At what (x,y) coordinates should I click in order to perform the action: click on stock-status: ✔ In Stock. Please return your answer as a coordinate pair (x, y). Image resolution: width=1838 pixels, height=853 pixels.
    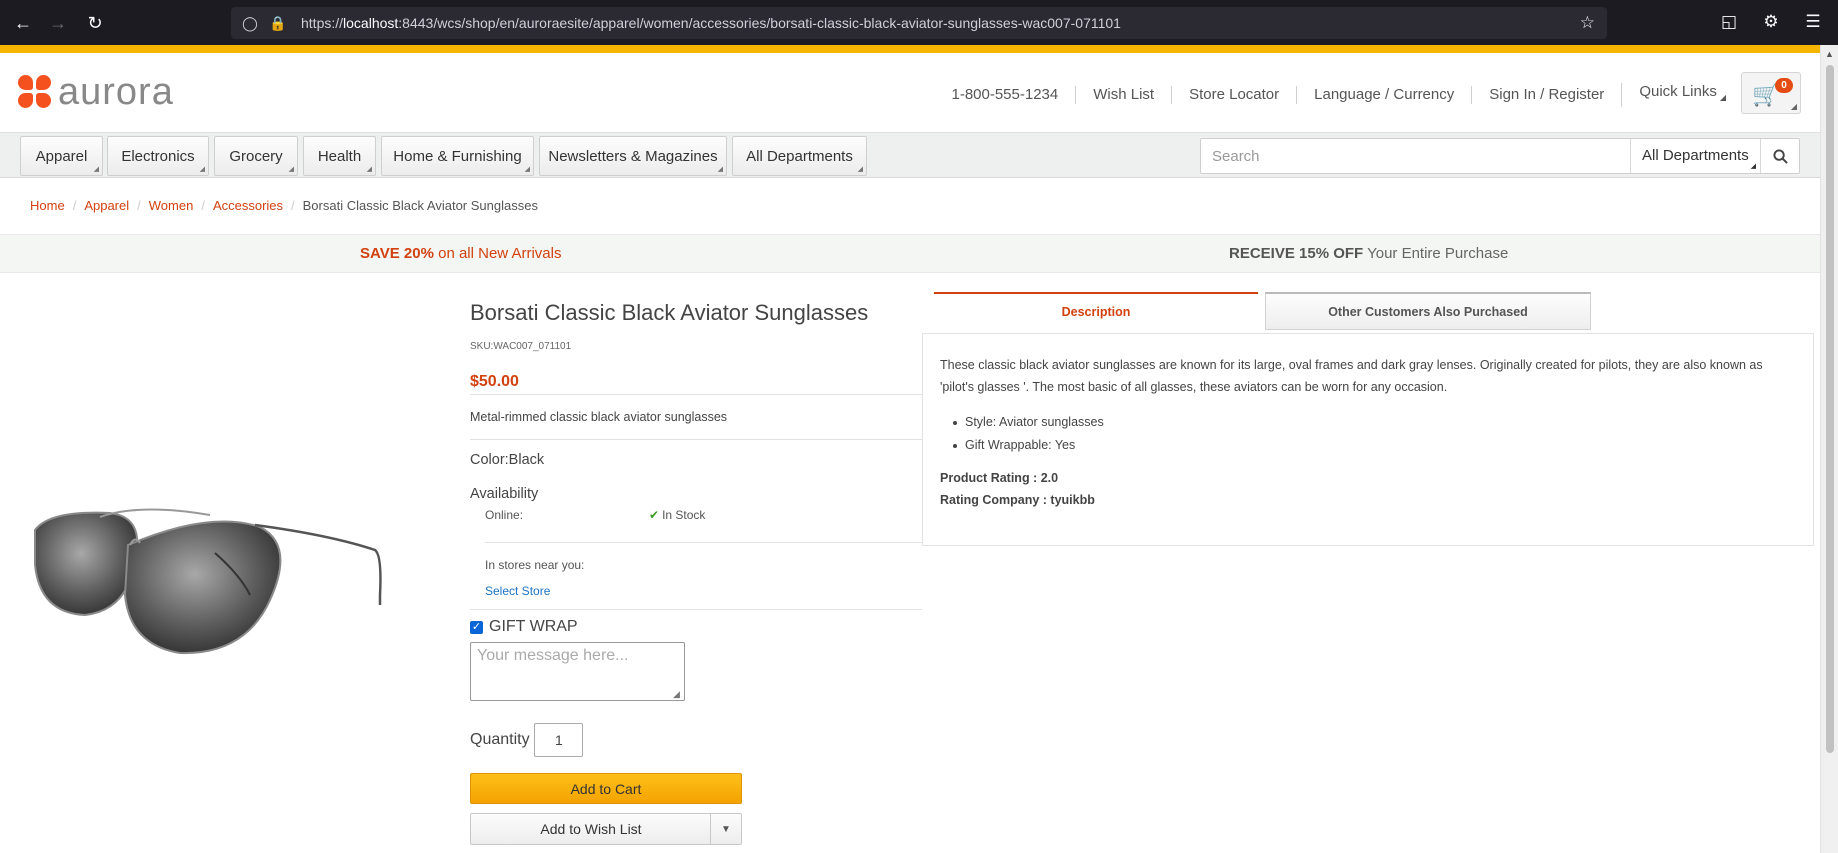
    Looking at the image, I should click on (677, 515).